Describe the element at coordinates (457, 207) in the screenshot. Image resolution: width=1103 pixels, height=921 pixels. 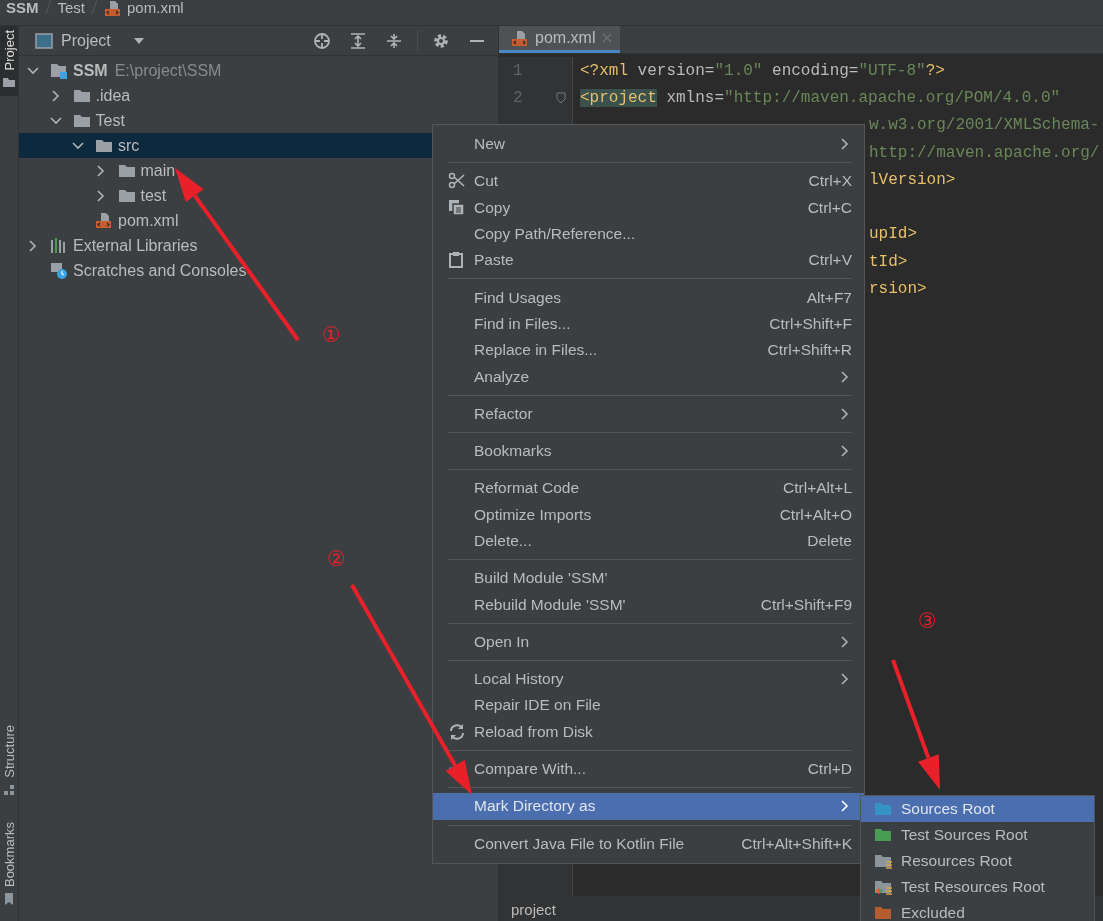
I see `copy-icon` at that location.